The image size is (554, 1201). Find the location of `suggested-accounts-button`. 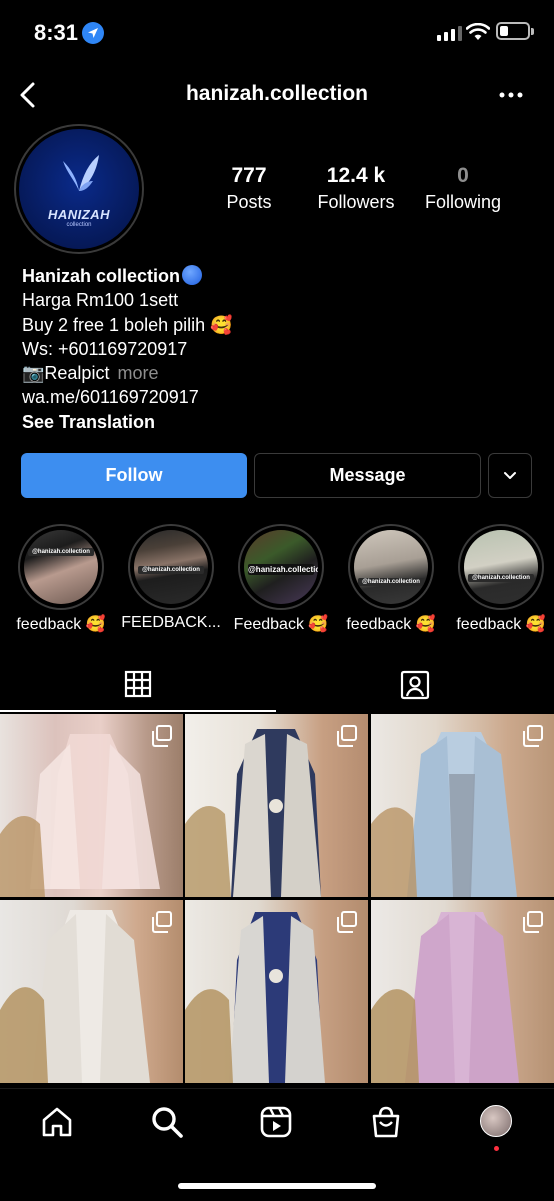

suggested-accounts-button is located at coordinates (510, 475).